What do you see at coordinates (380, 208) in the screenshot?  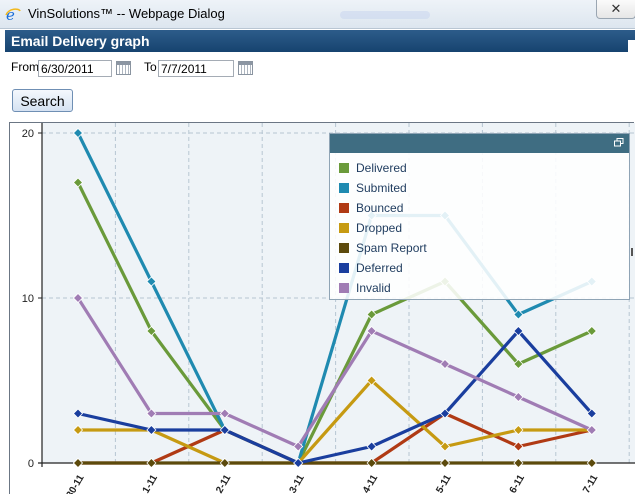 I see `legend-label: Bounced` at bounding box center [380, 208].